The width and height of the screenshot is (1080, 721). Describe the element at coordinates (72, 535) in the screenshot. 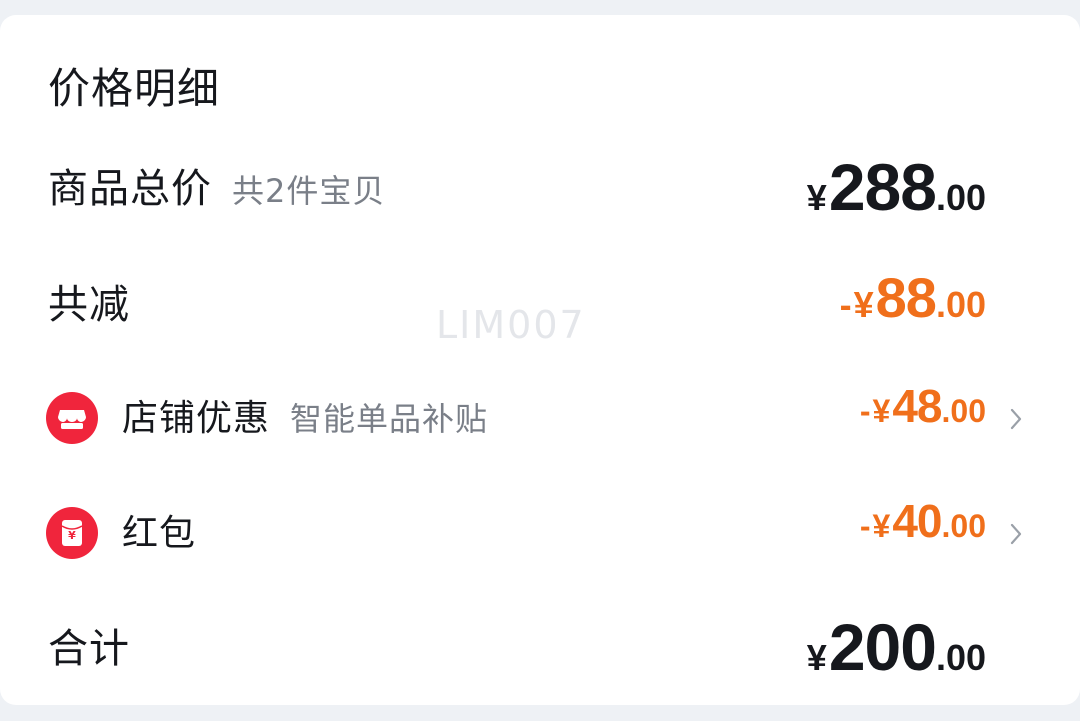

I see `red-packet-icon-text: ¥` at that location.